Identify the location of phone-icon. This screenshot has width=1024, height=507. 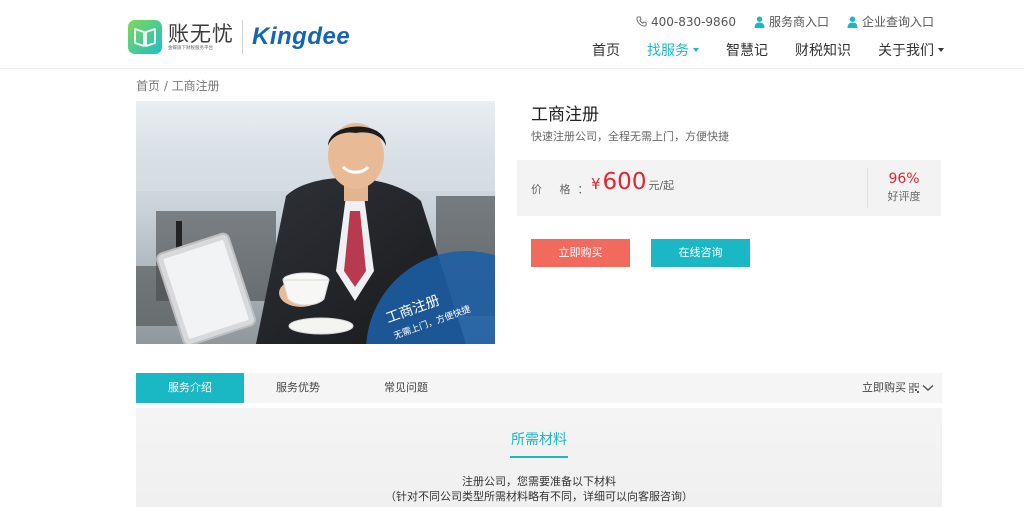
(641, 21).